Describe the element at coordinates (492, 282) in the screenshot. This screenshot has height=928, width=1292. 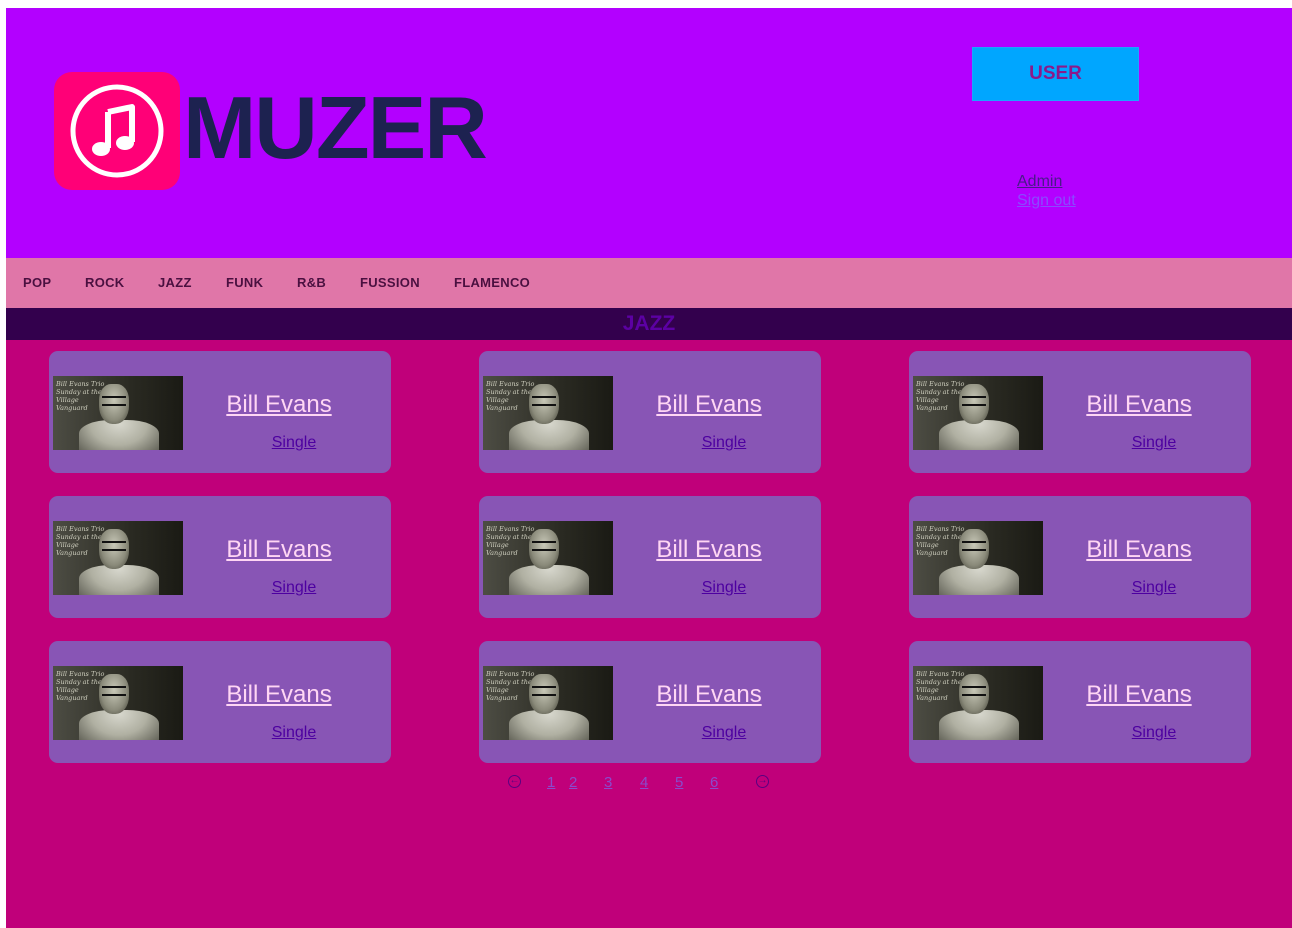
I see `nav-item-flamenco: FLAMENCO` at that location.